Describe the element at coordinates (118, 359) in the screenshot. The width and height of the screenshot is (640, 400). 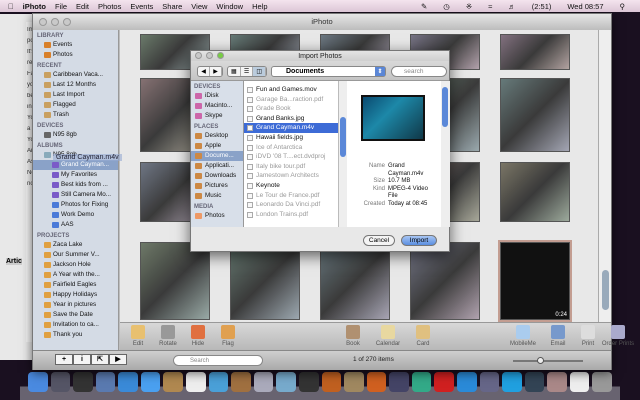
I see `slideshow-button: ▶` at that location.